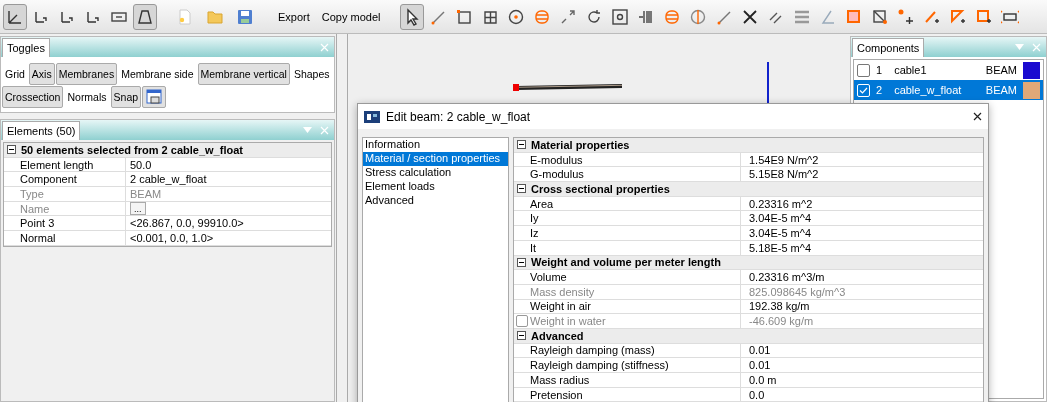  I want to click on nav-item: Advanced, so click(435, 201).